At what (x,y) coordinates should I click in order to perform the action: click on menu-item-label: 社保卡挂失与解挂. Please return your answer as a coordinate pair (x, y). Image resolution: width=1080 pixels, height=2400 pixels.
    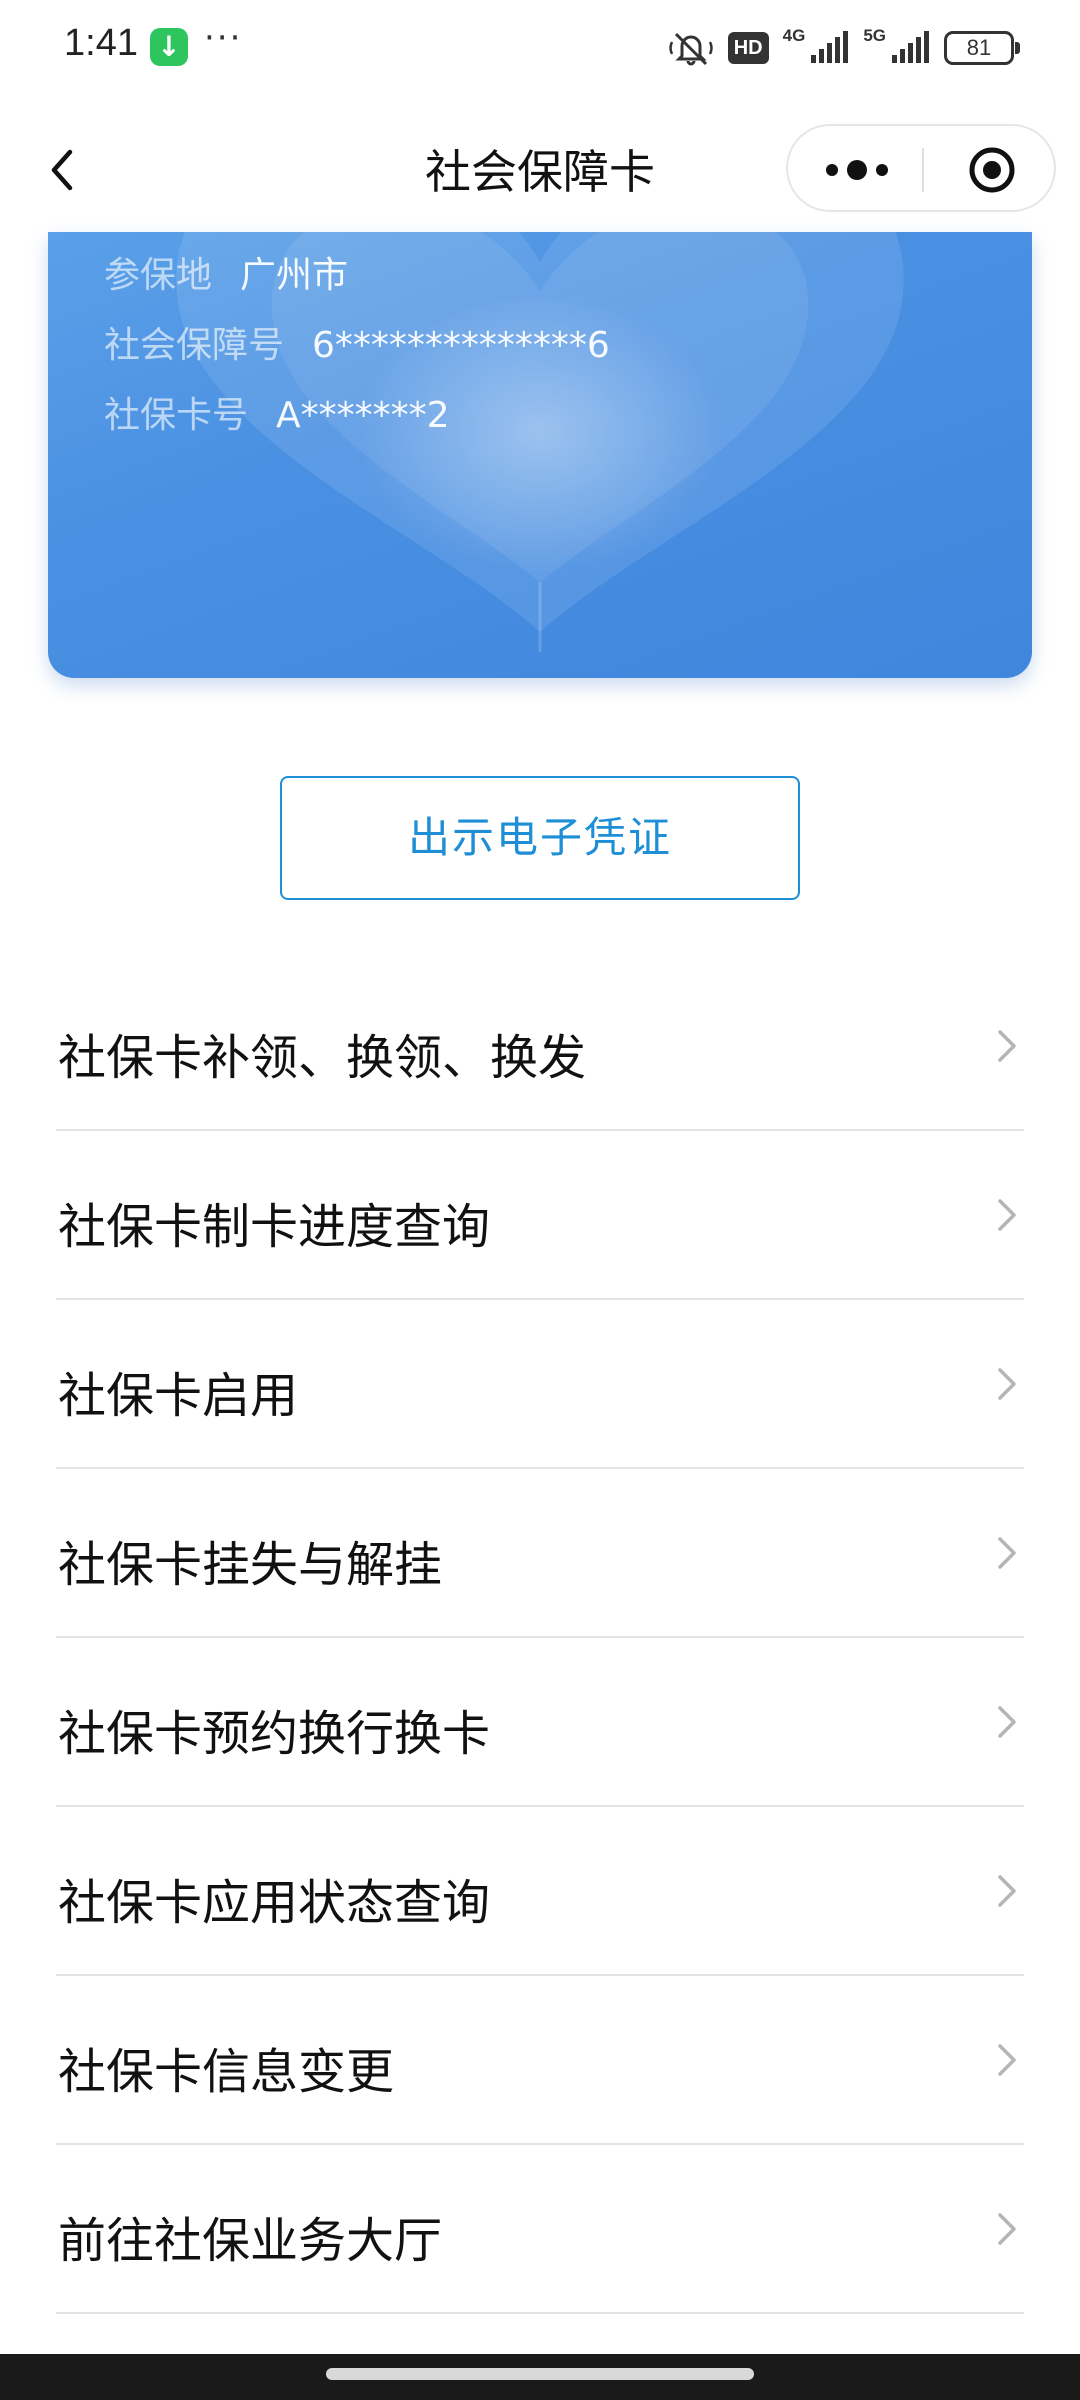
    Looking at the image, I should click on (250, 1565).